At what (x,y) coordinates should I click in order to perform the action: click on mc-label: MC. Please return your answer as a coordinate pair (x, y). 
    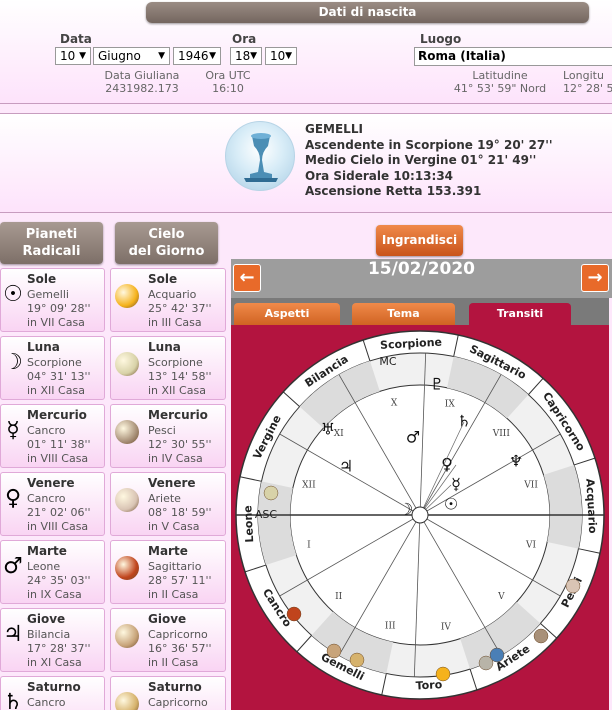
    Looking at the image, I should click on (387, 361).